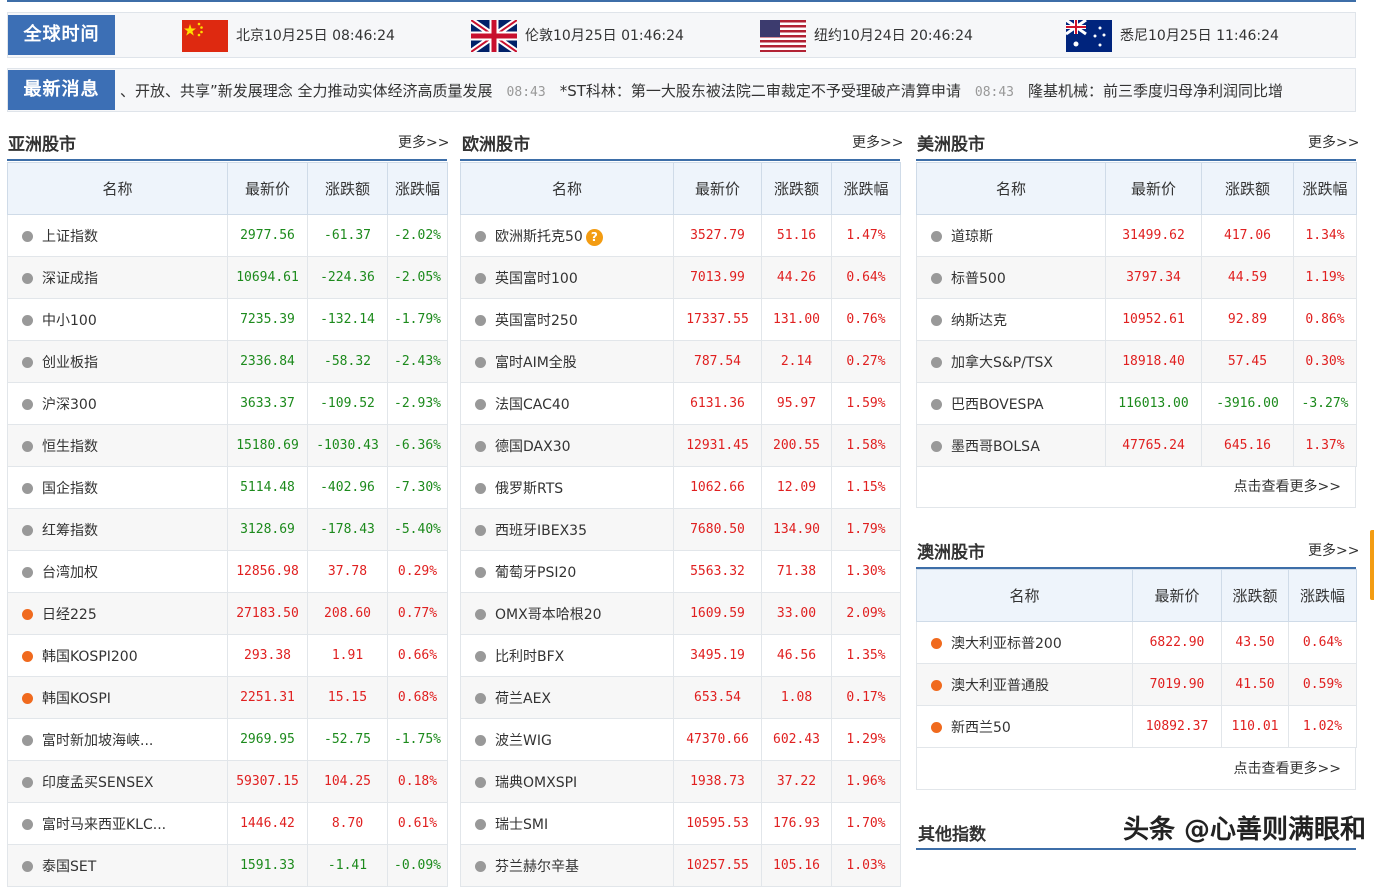 Image resolution: width=1374 pixels, height=887 pixels. Describe the element at coordinates (228, 362) in the screenshot. I see `table-row: 创业板指2336.84-58.32-2.43%` at that location.